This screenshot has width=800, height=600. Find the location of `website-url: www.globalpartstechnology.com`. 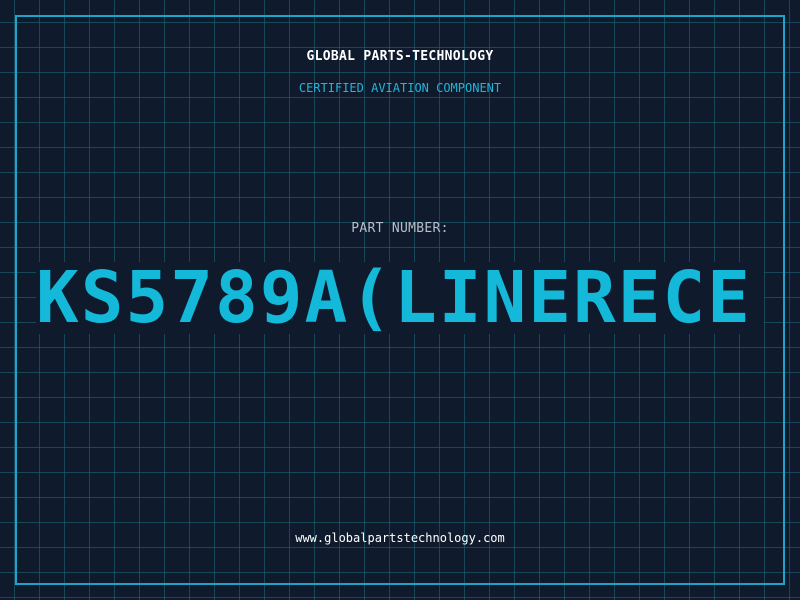

website-url: www.globalpartstechnology.com is located at coordinates (400, 538).